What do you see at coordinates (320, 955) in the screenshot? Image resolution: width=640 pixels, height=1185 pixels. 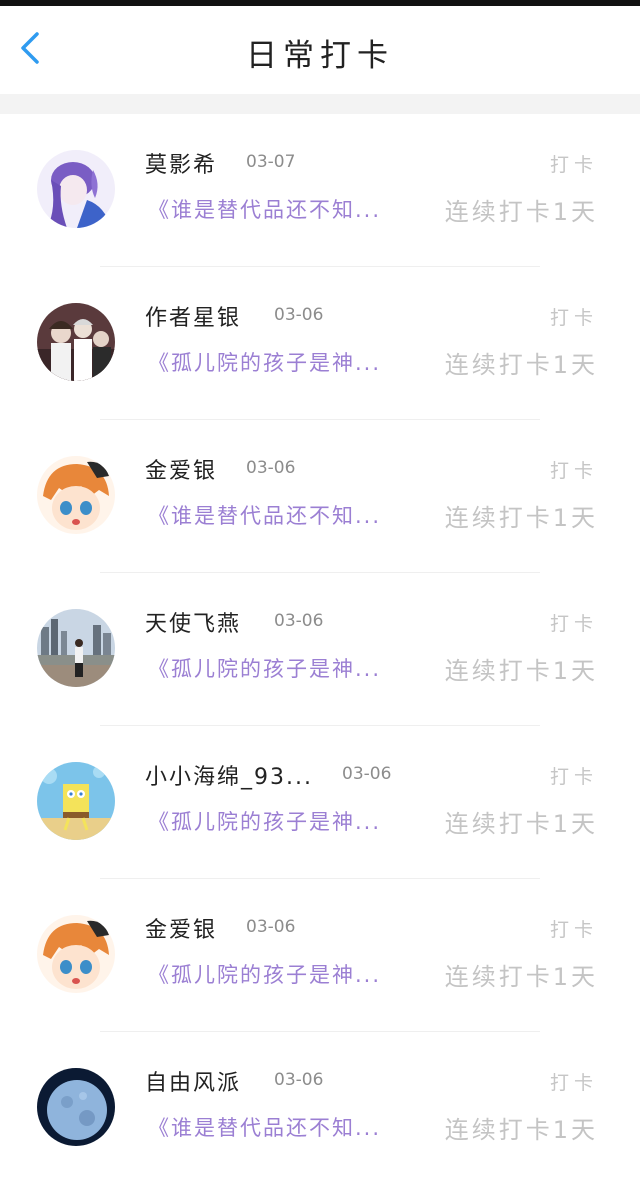 I see `checkin-row: 金爱银 03-06 打卡 《孤儿院的孩子是神... 连续打卡1天` at bounding box center [320, 955].